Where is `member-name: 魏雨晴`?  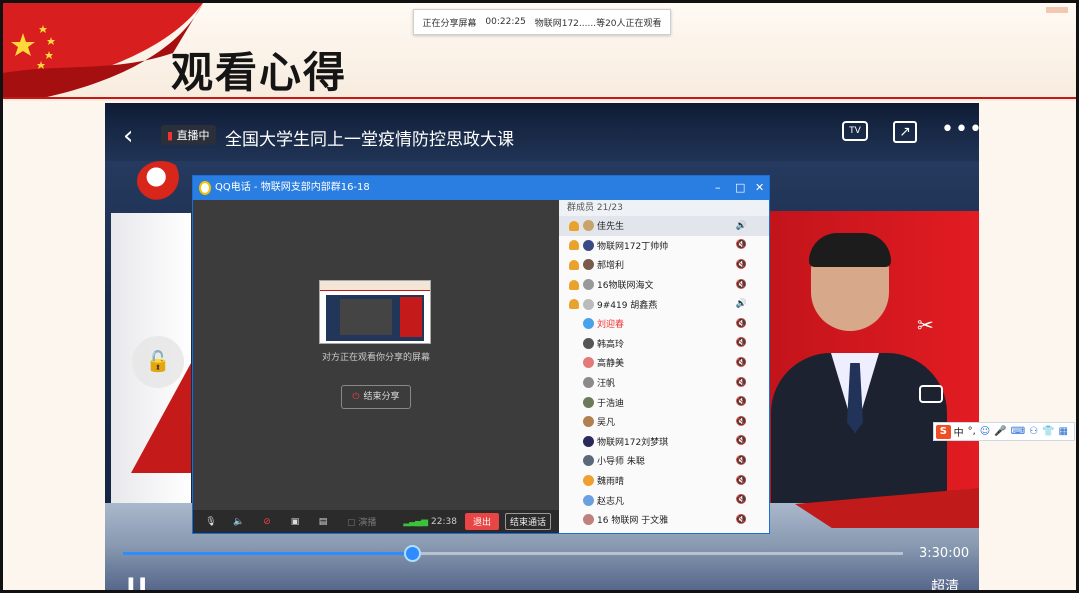 member-name: 魏雨晴 is located at coordinates (611, 482).